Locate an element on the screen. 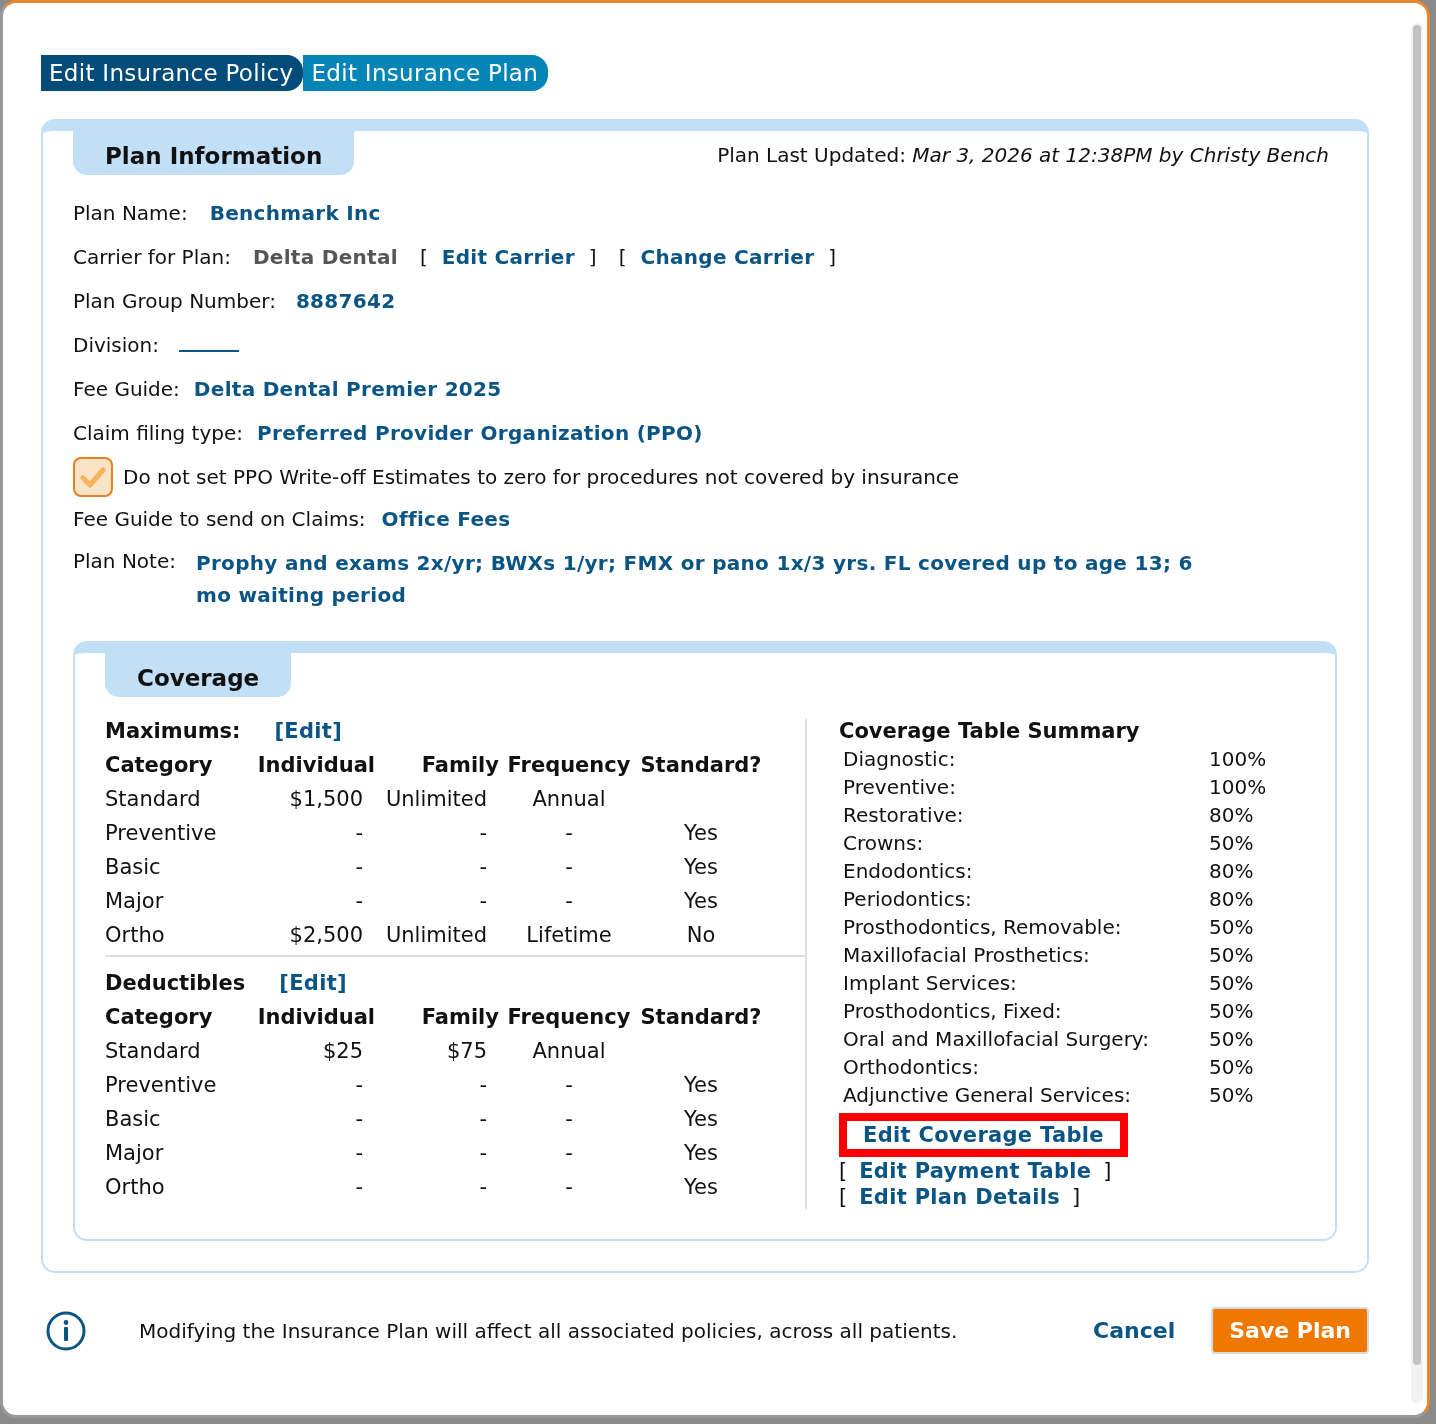  summary-value: 80% is located at coordinates (1232, 899).